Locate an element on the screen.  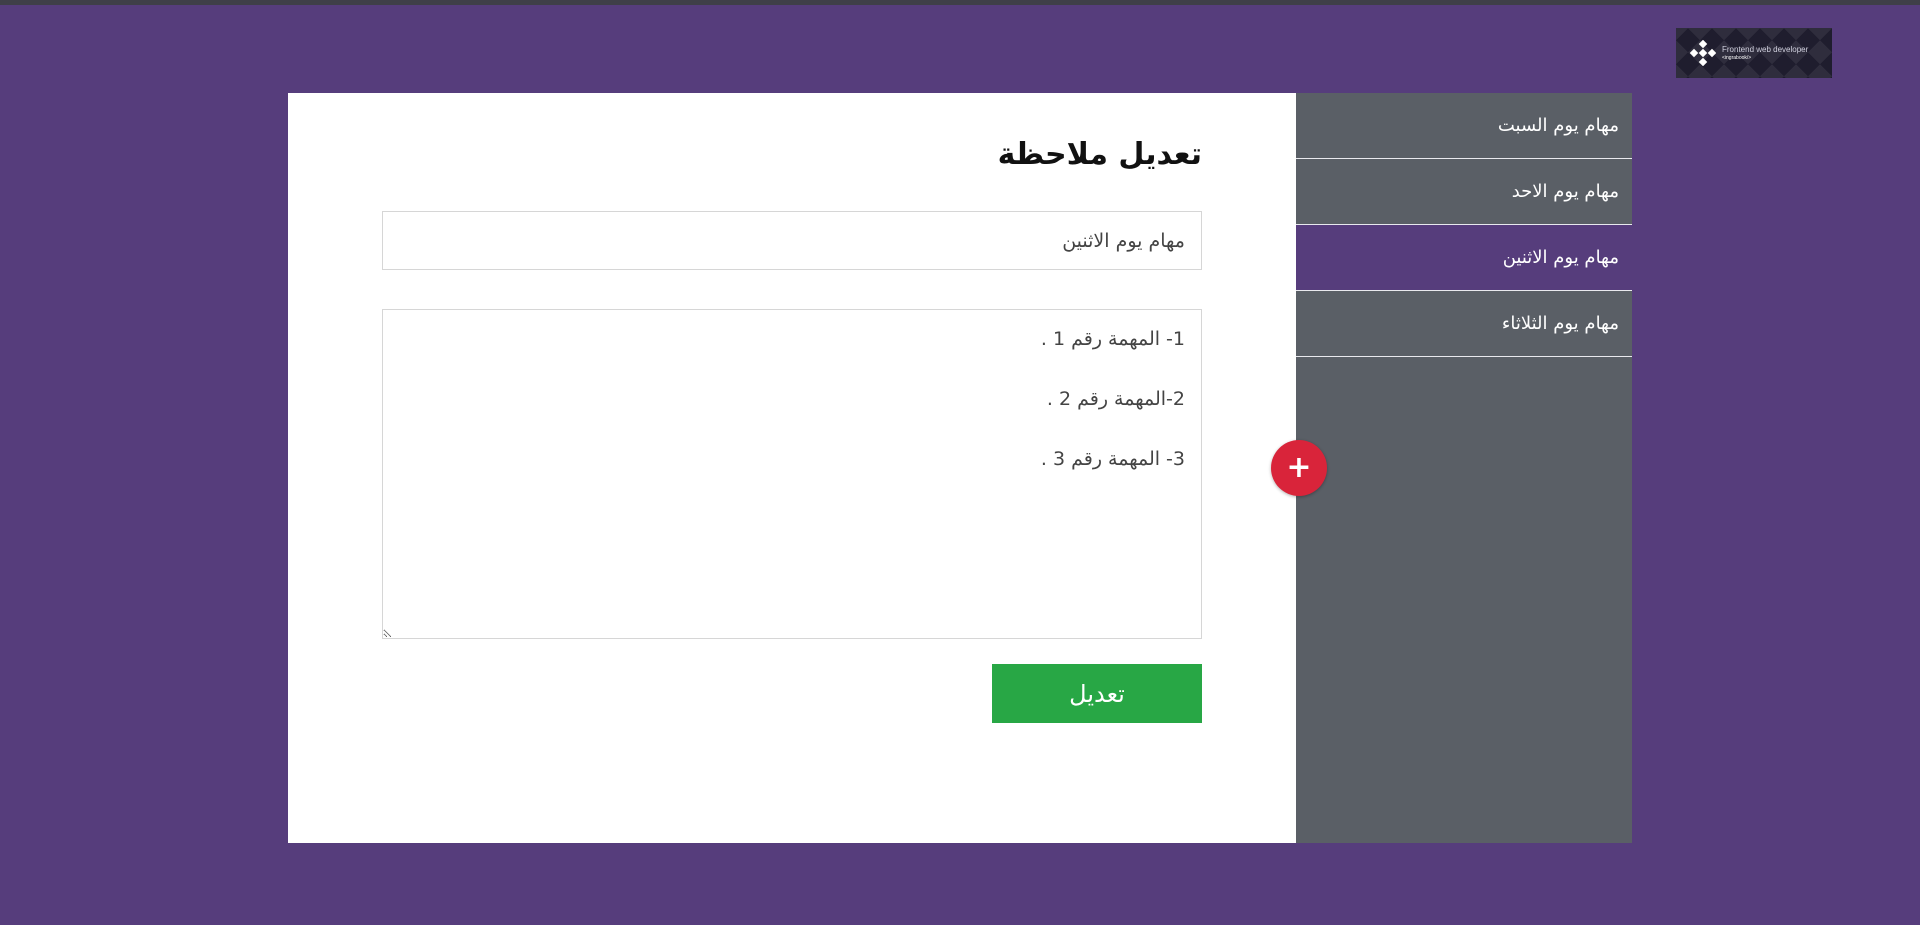
sidebar-item-label: مهام يوم السبت is located at coordinates (1558, 125).